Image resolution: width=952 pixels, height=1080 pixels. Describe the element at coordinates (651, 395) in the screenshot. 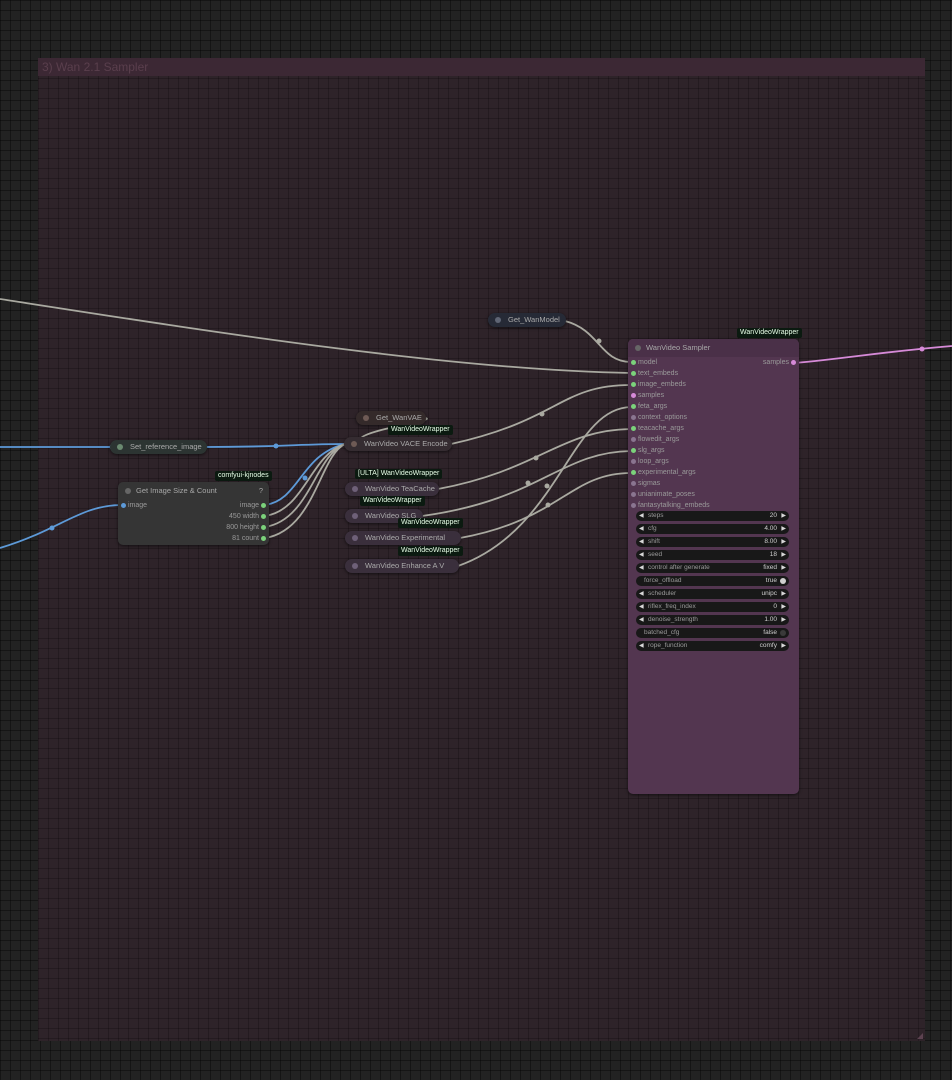

I see `input-label-samples: samples` at that location.